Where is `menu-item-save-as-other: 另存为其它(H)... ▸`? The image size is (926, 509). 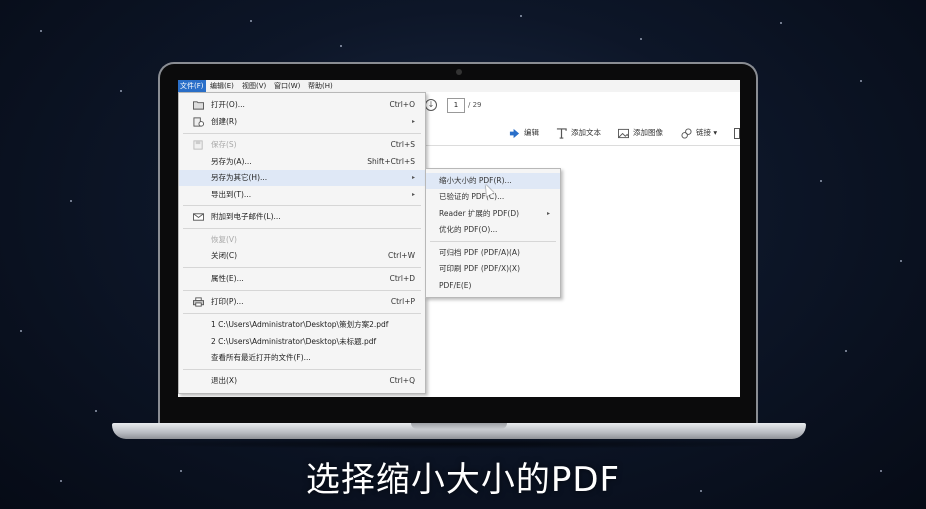
menu-item-save-as-other: 另存为其它(H)... ▸ is located at coordinates (302, 178).